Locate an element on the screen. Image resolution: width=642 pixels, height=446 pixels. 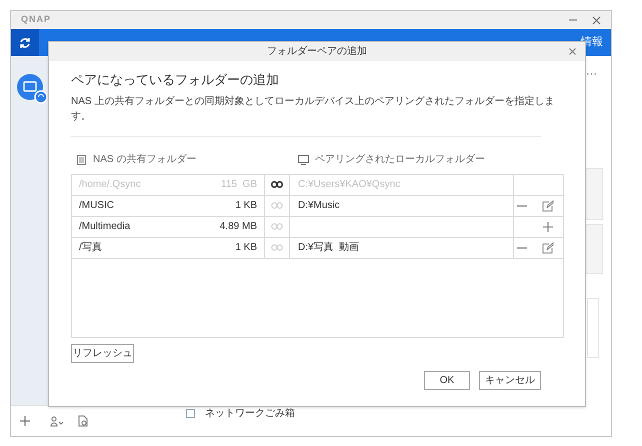
side-panel is located at coordinates (593, 328).